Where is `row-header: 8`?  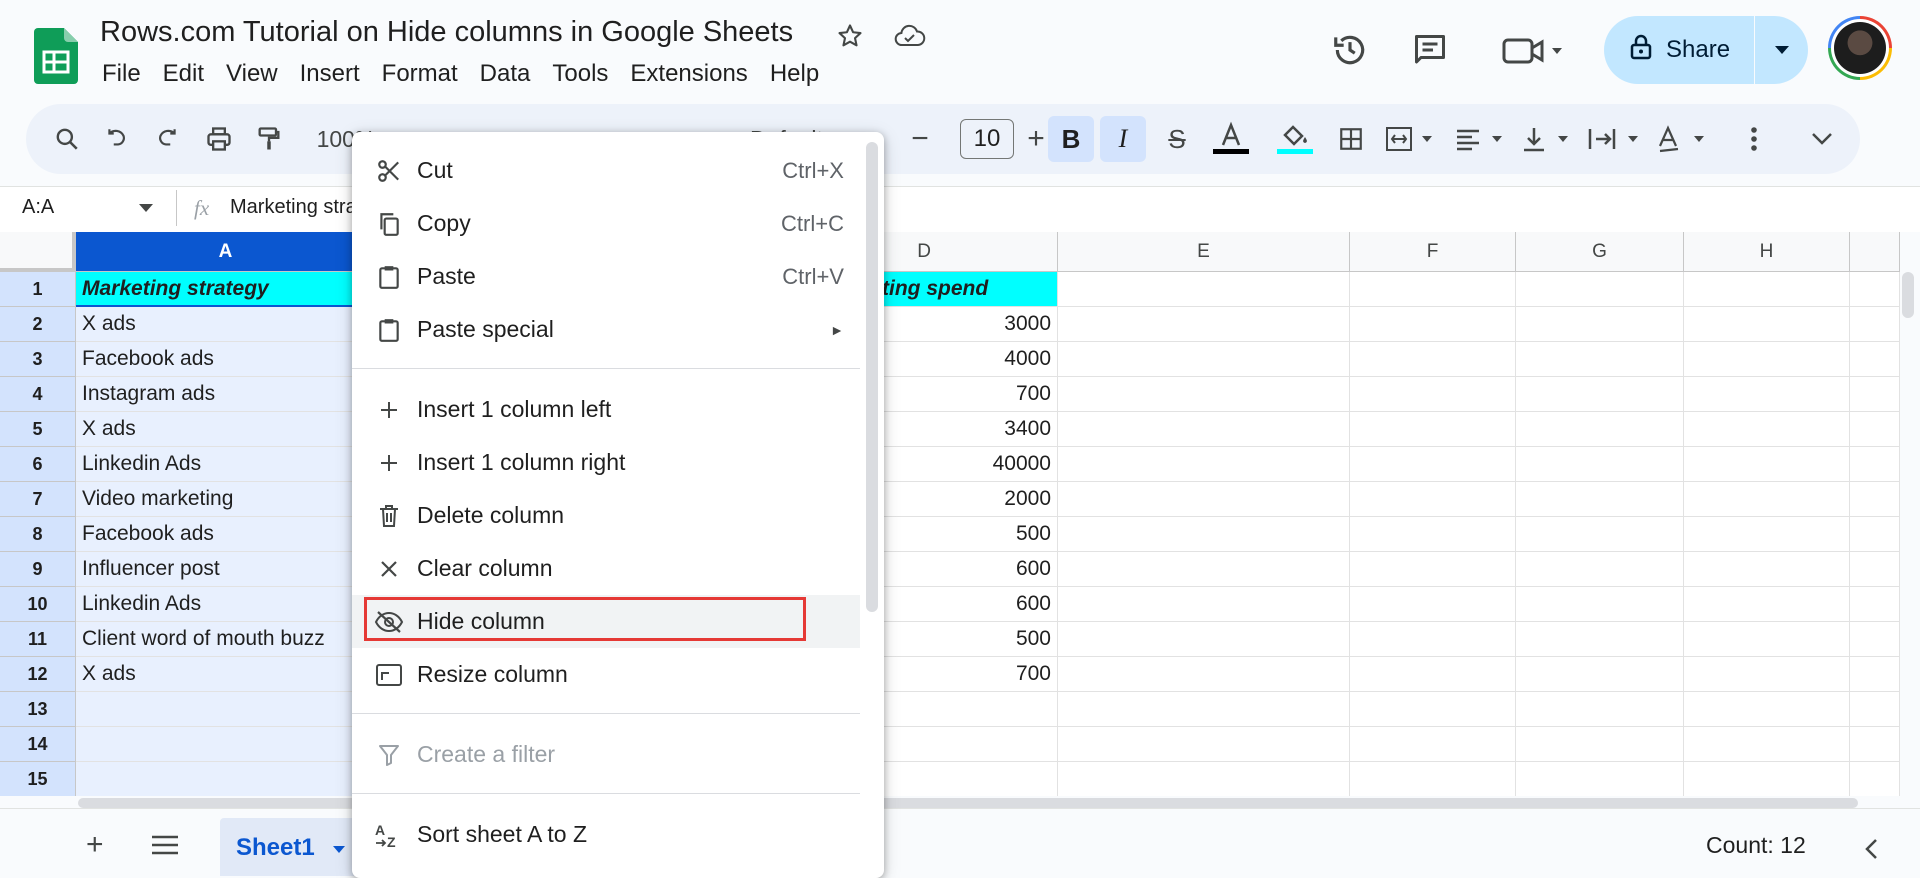 row-header: 8 is located at coordinates (38, 534).